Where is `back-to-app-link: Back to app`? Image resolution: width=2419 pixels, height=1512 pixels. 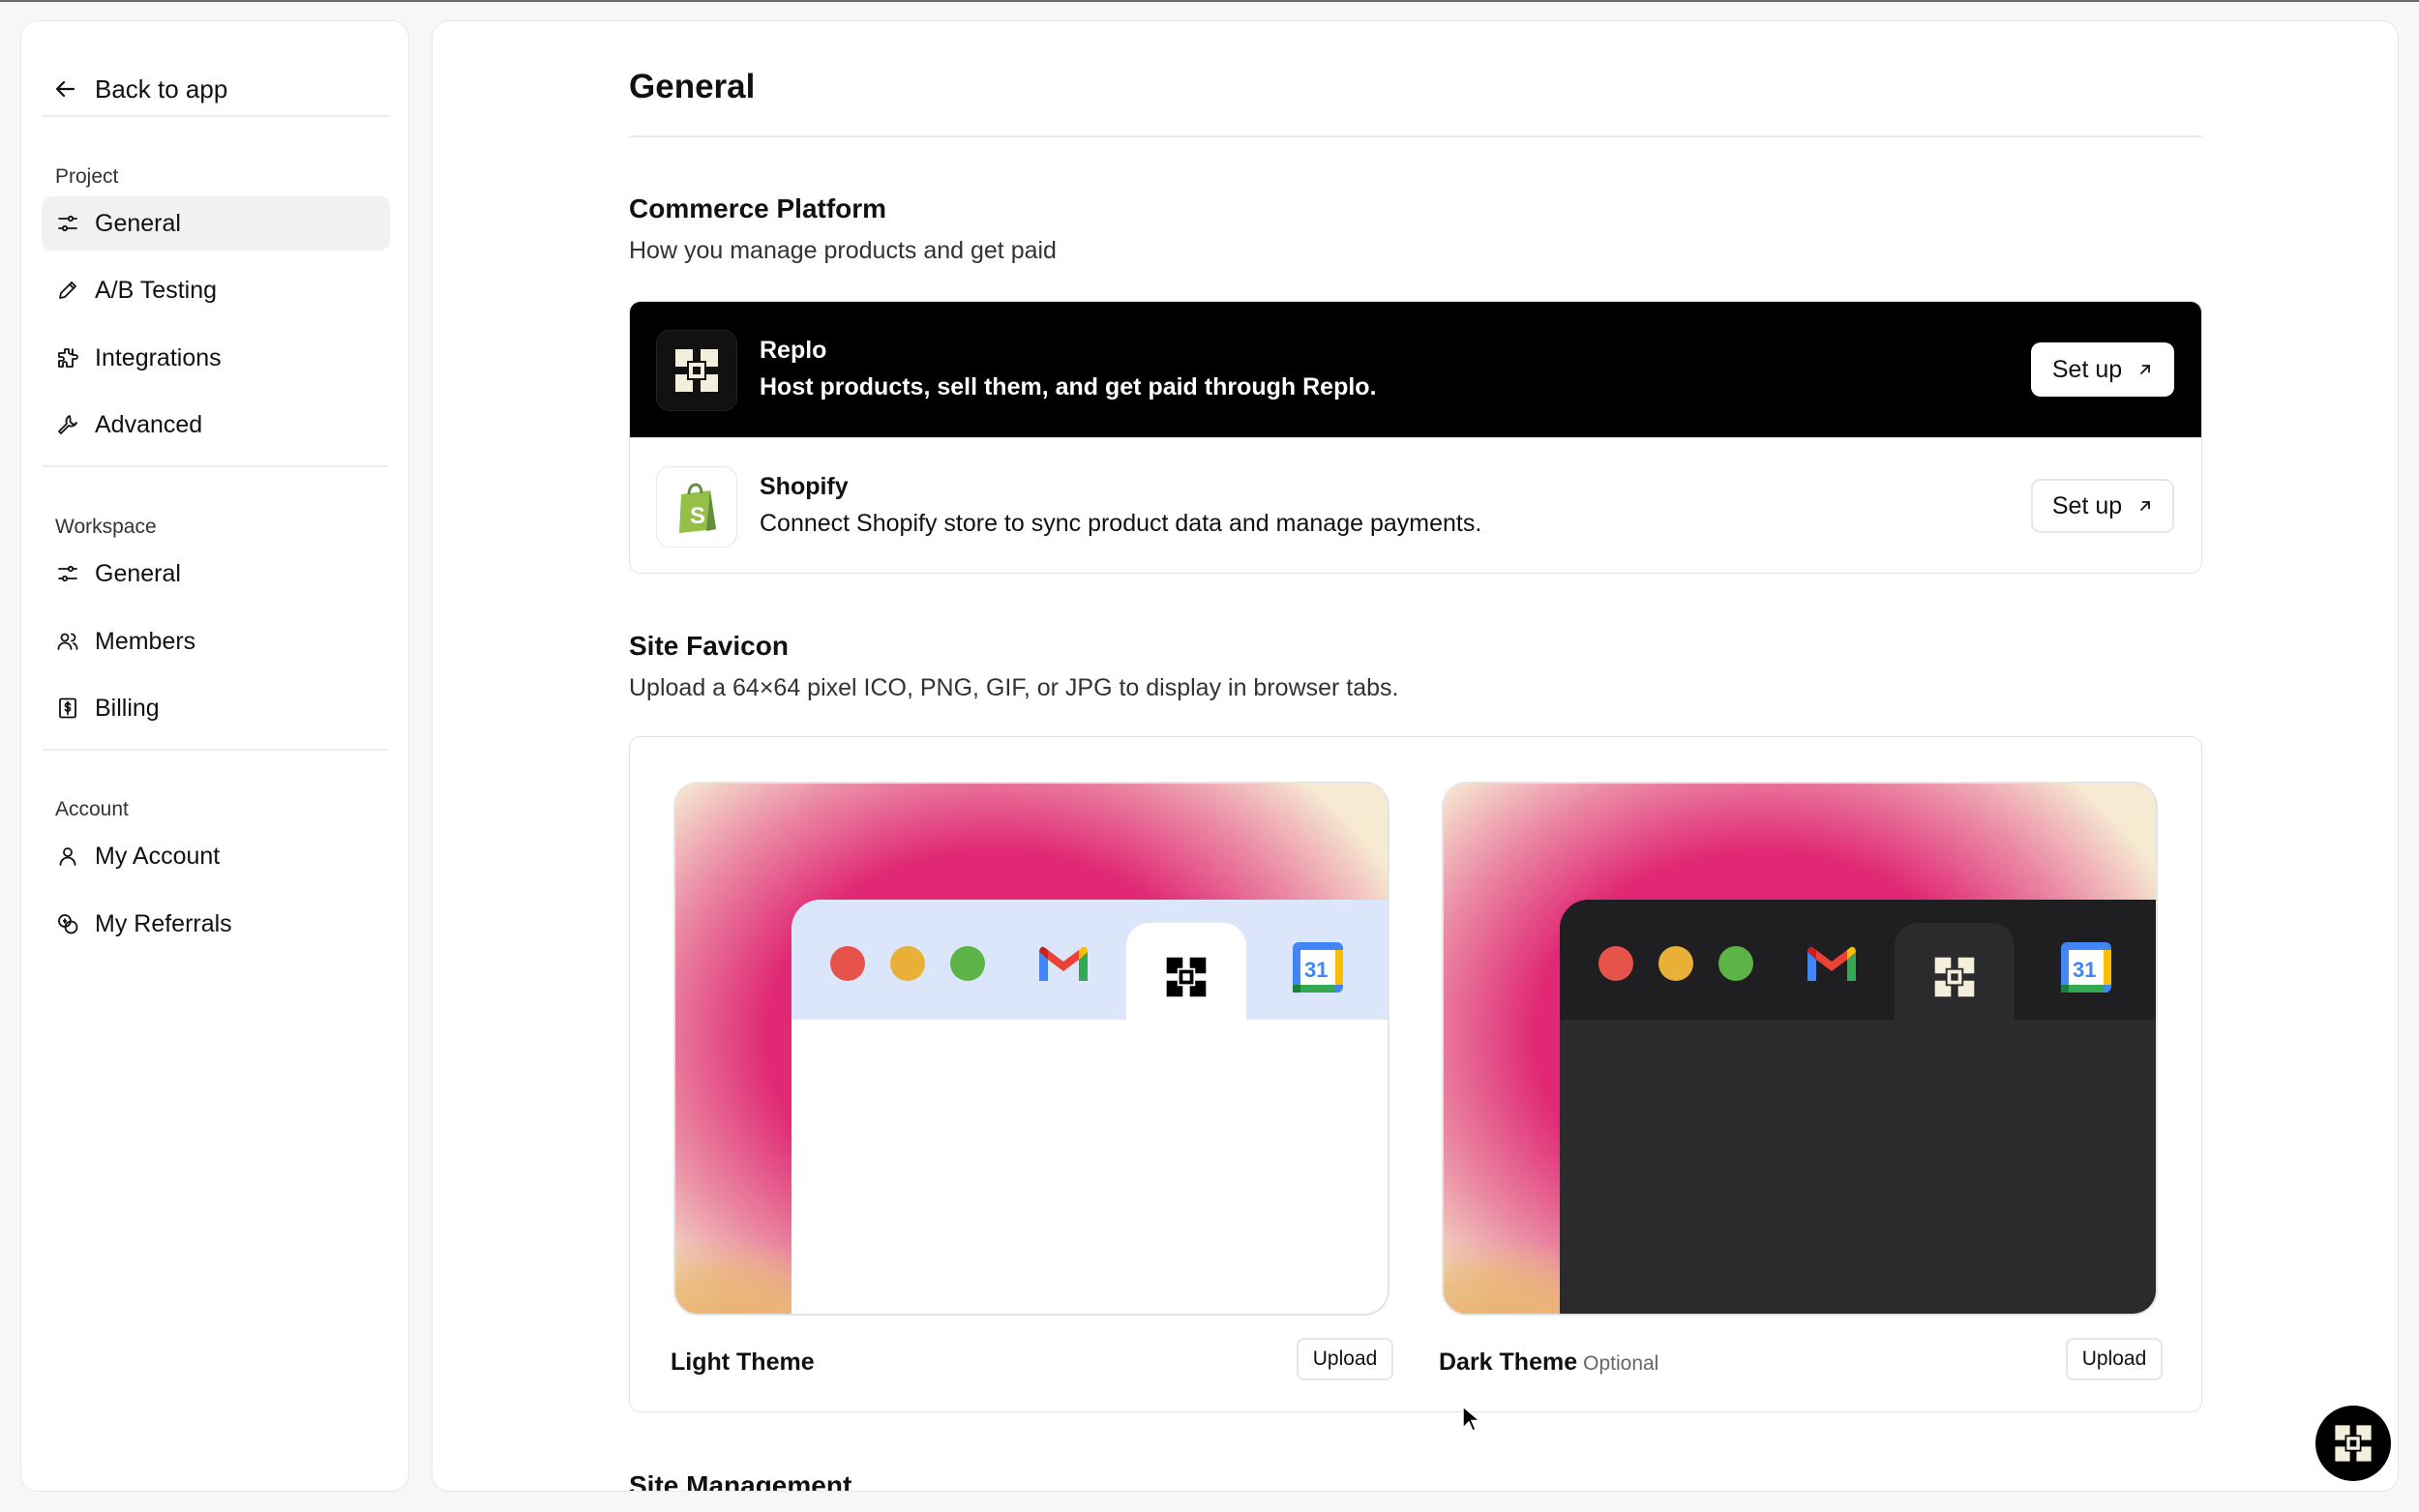 back-to-app-link: Back to app is located at coordinates (140, 89).